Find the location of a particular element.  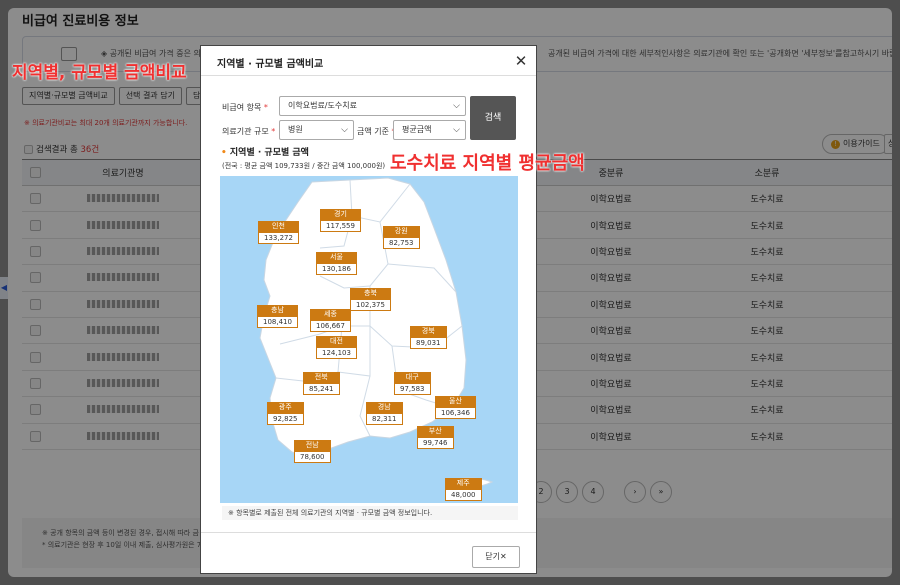

region-label: 세종 106,667 is located at coordinates (330, 320).